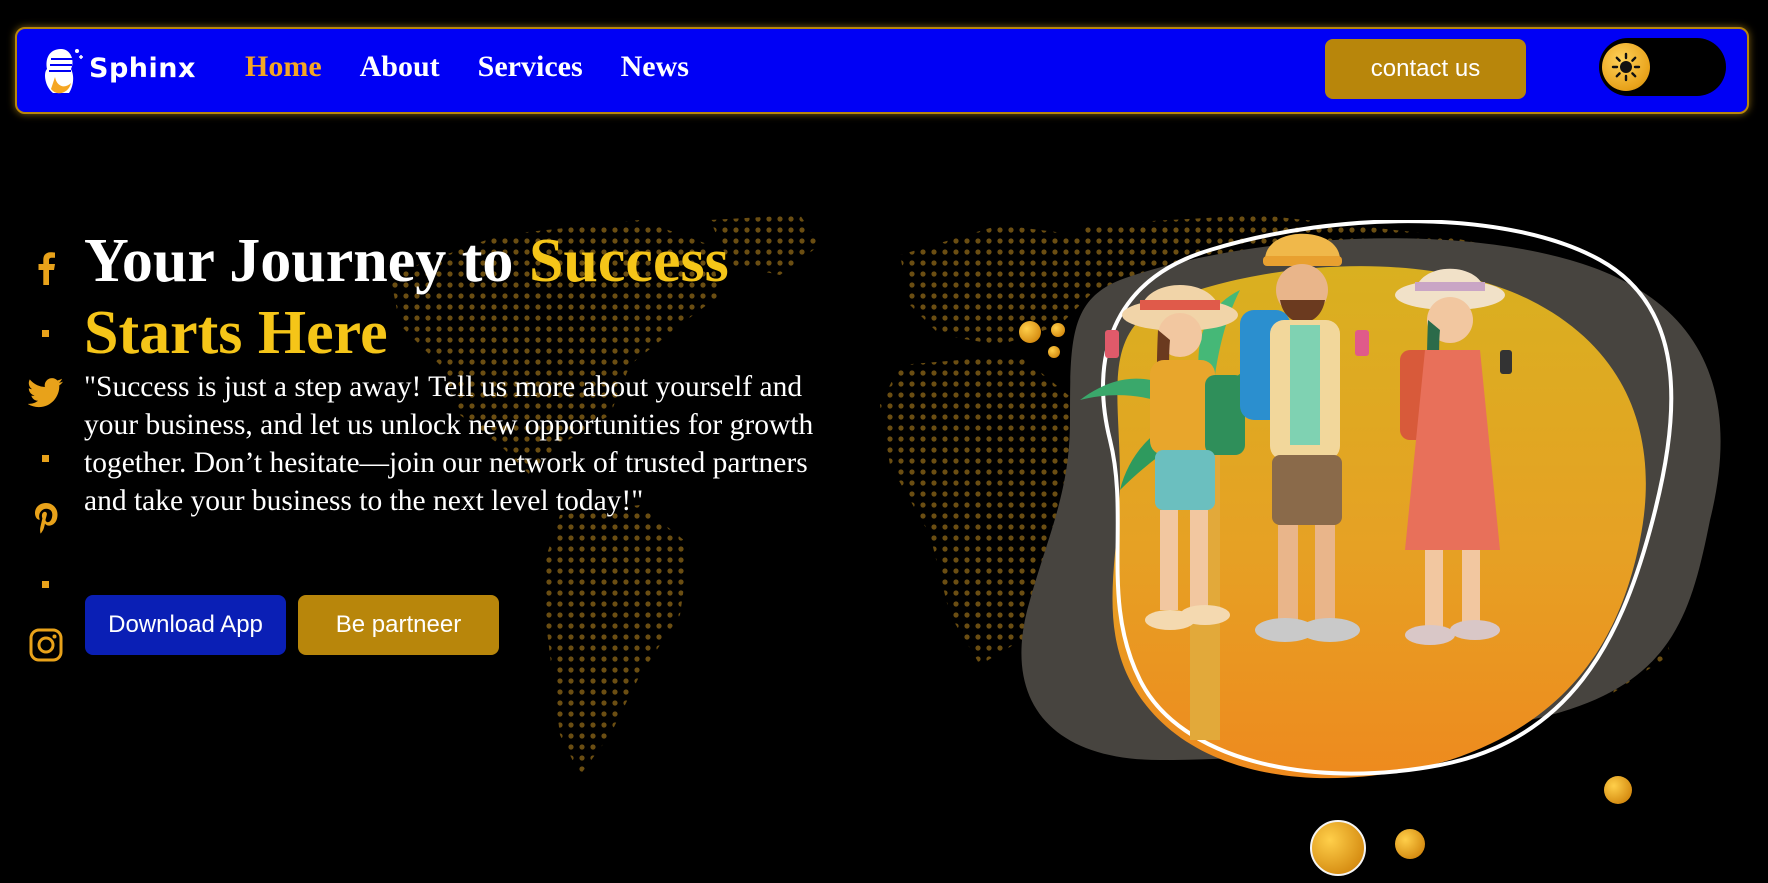 The height and width of the screenshot is (883, 1768). Describe the element at coordinates (46, 645) in the screenshot. I see `instagram-icon` at that location.